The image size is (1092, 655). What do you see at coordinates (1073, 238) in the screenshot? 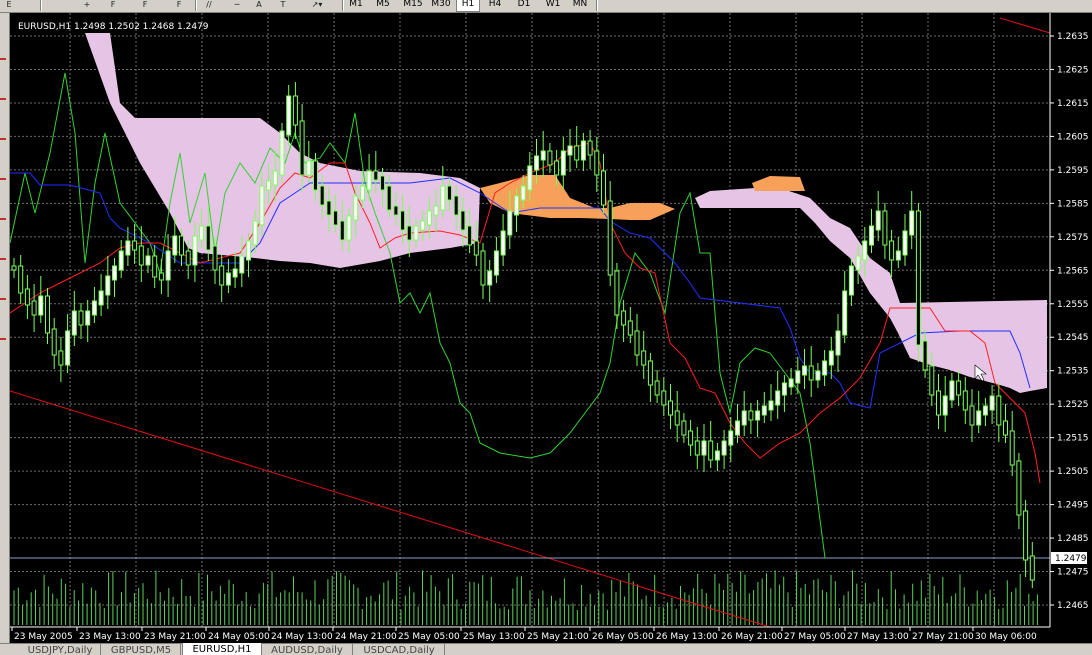
I see `price-tick-label: 1.2575` at bounding box center [1073, 238].